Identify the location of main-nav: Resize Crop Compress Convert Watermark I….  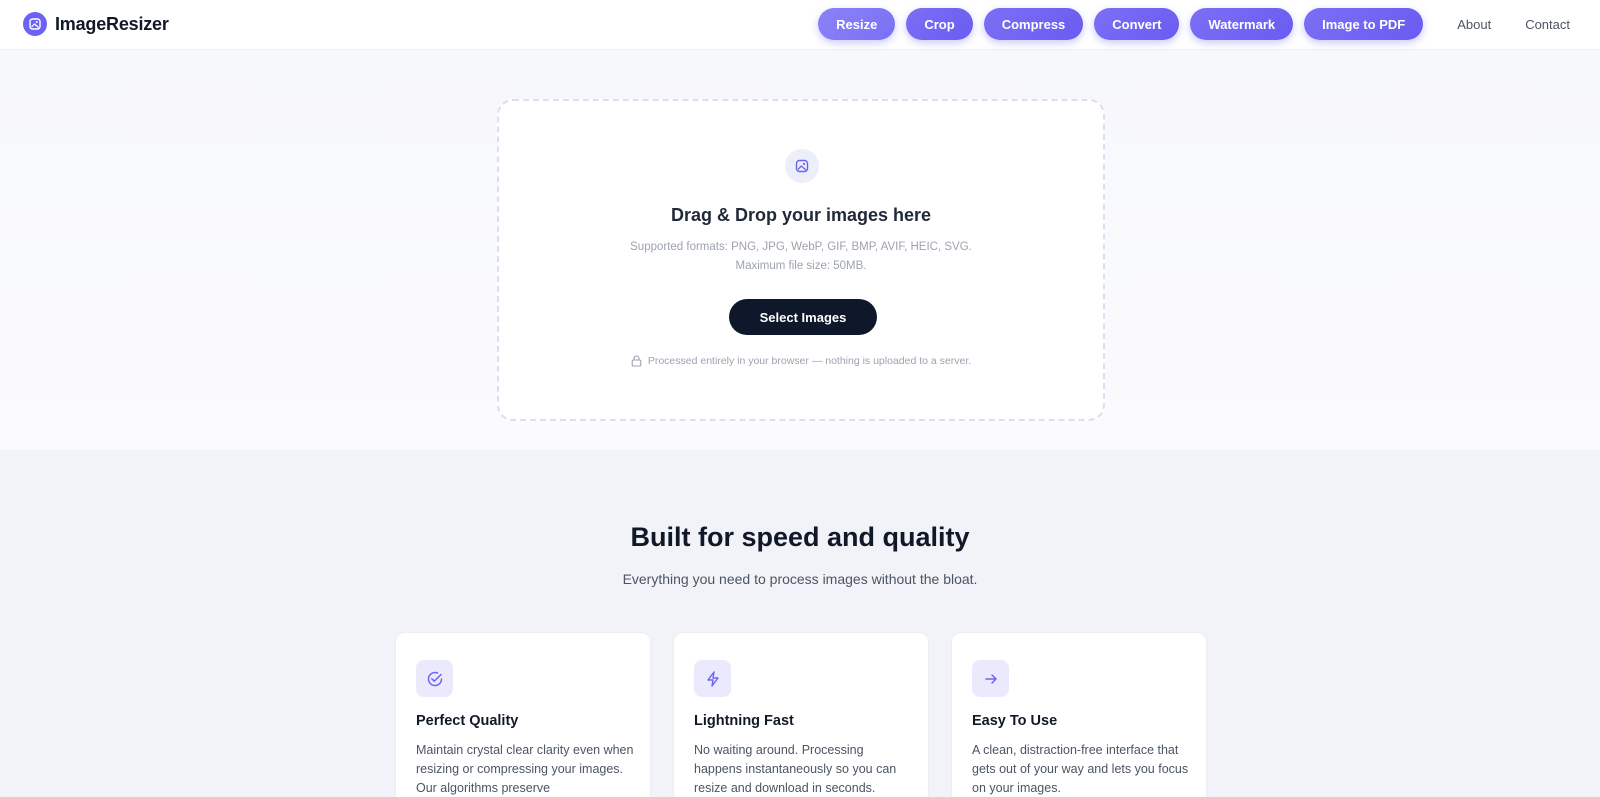
(1188, 24).